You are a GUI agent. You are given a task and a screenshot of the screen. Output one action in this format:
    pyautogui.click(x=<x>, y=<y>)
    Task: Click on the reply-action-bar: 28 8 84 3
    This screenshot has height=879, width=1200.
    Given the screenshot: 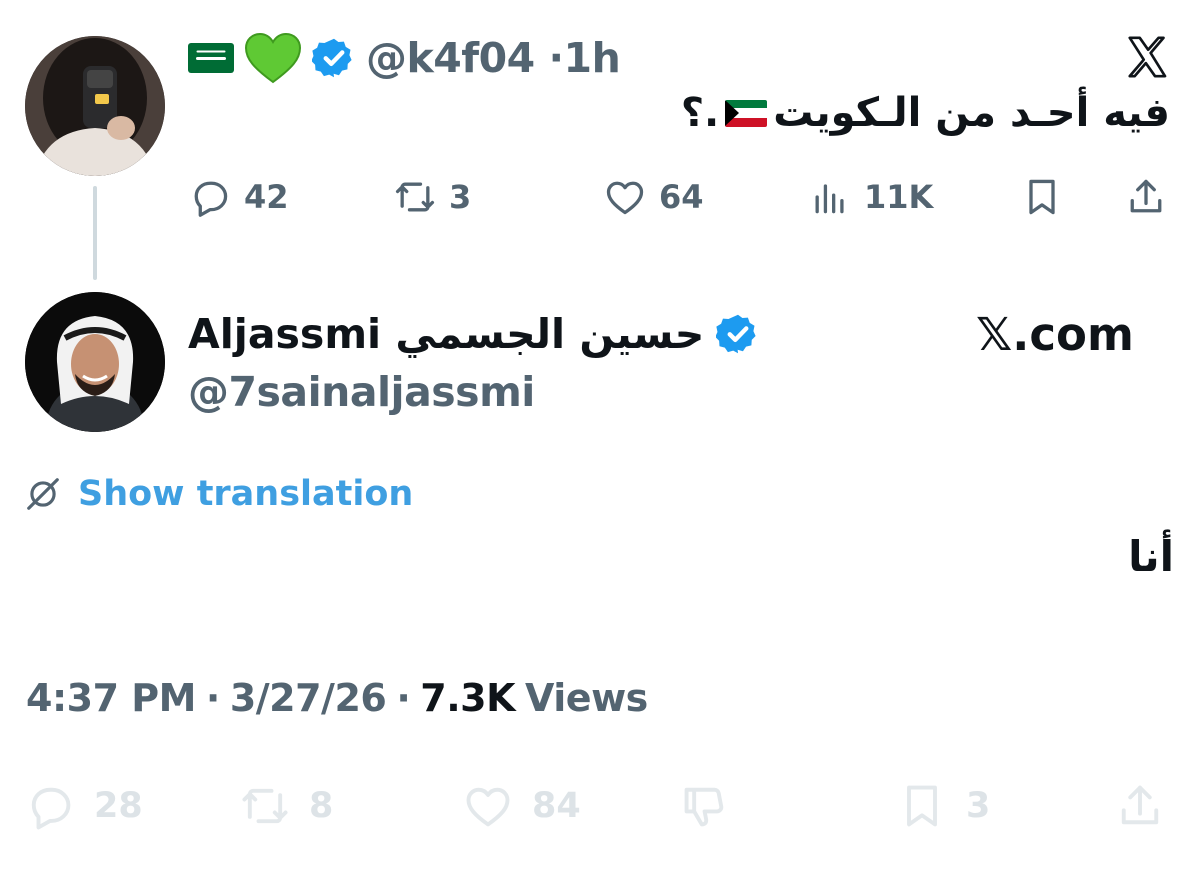 What is the action you would take?
    pyautogui.click(x=599, y=806)
    